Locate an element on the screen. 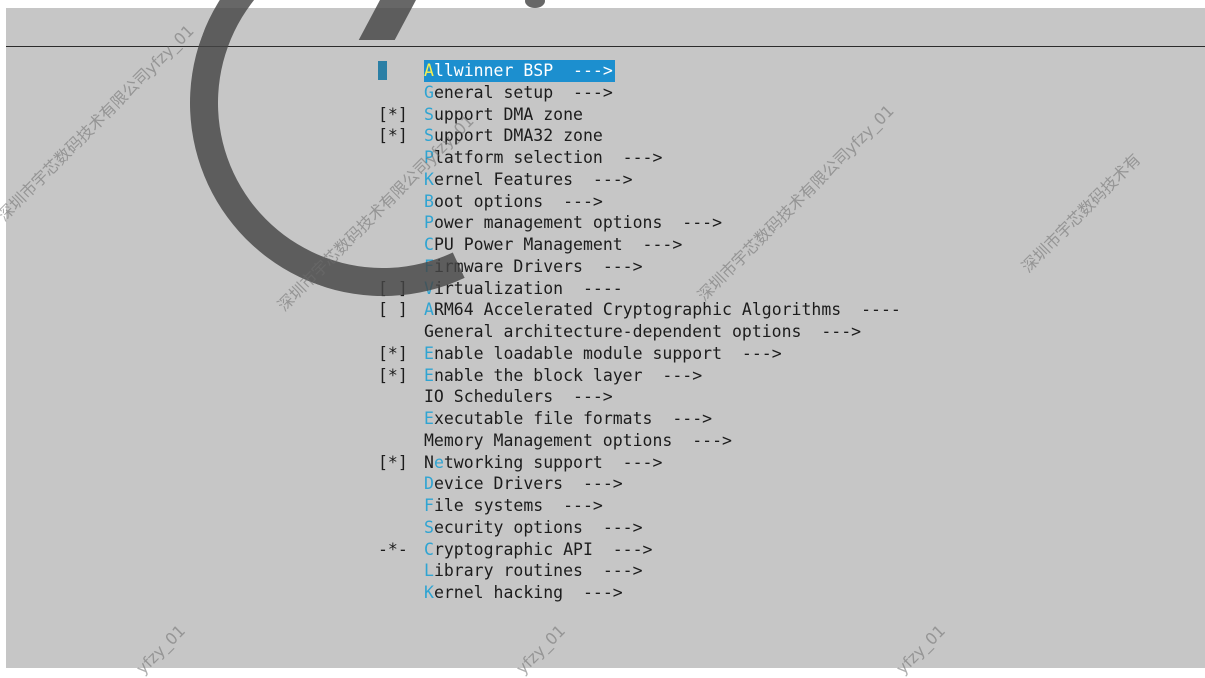  menu-item-label: Virtualization ---- is located at coordinates (523, 289).